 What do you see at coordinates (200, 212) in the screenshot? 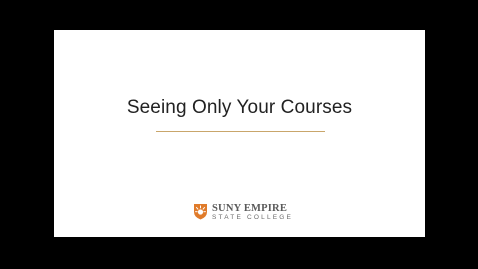
I see `sun-rays-shield-icon` at bounding box center [200, 212].